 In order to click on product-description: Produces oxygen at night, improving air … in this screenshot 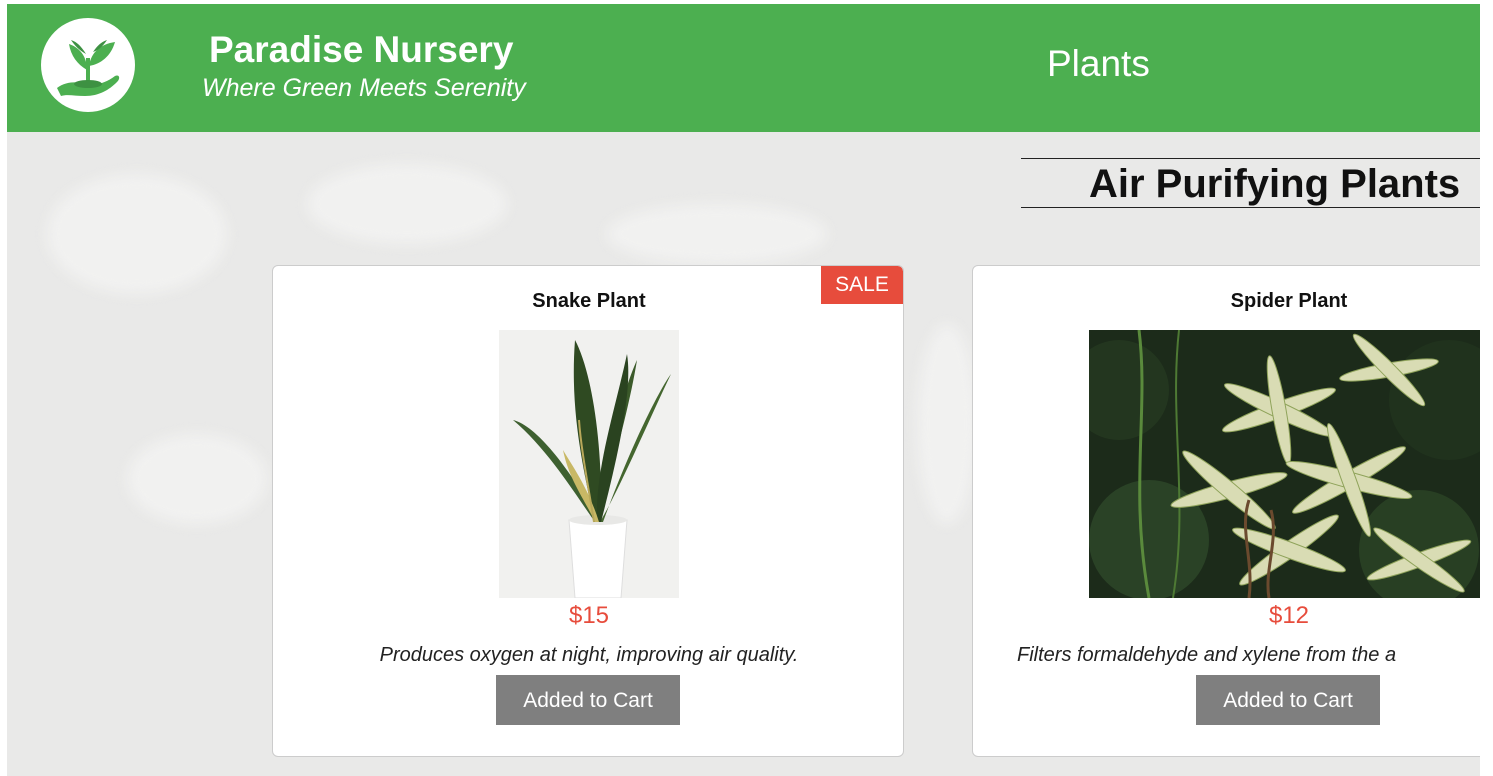, I will do `click(589, 655)`.